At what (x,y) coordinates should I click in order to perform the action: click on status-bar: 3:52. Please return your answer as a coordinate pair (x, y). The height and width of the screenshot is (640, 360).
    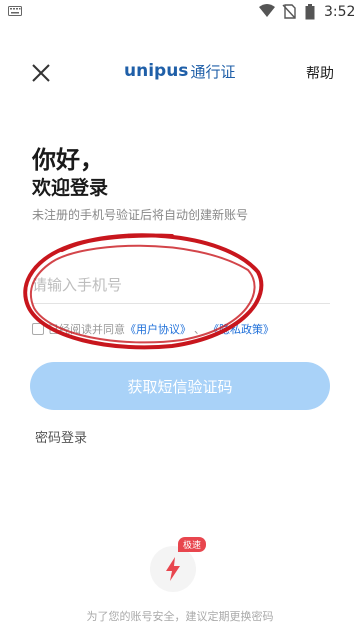
    Looking at the image, I should click on (180, 12).